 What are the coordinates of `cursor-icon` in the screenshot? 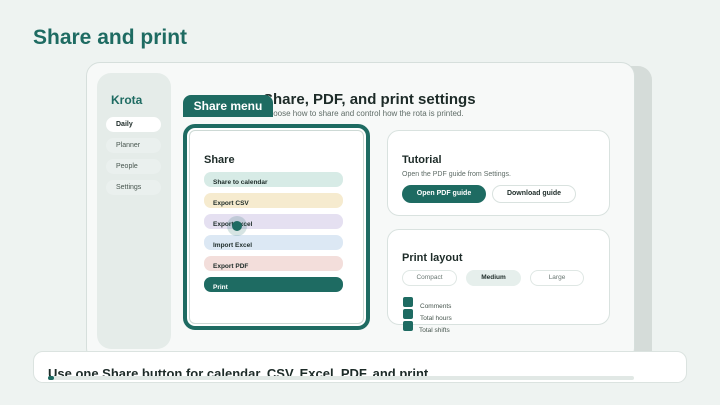 It's located at (237, 226).